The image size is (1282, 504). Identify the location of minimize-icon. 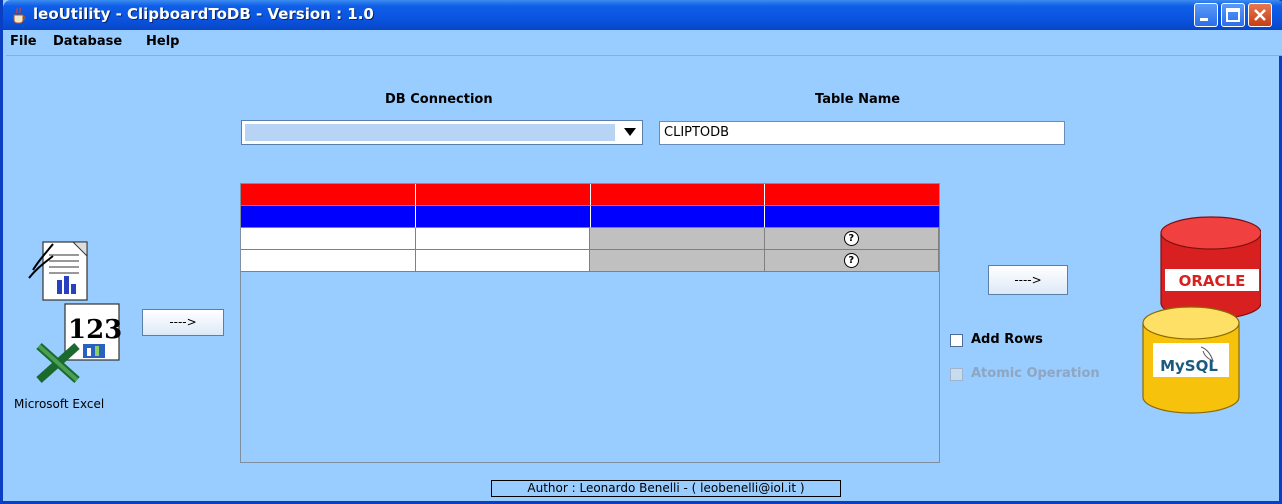
(1204, 19).